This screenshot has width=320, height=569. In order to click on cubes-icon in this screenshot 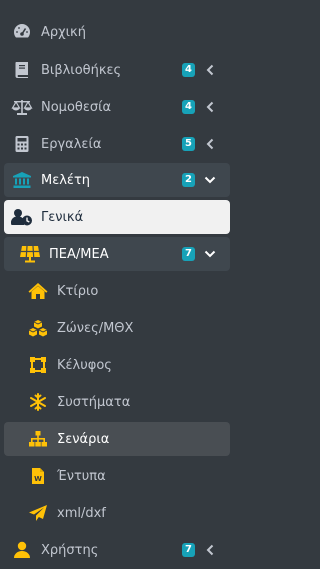, I will do `click(38, 328)`.